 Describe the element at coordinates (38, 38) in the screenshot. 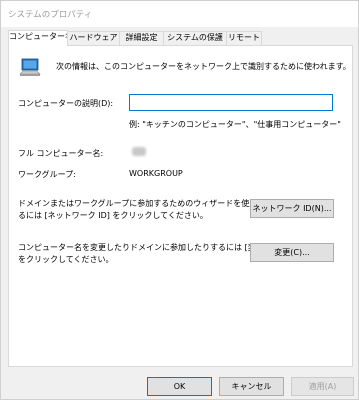

I see `tab-computer-name: コンピューター名` at that location.